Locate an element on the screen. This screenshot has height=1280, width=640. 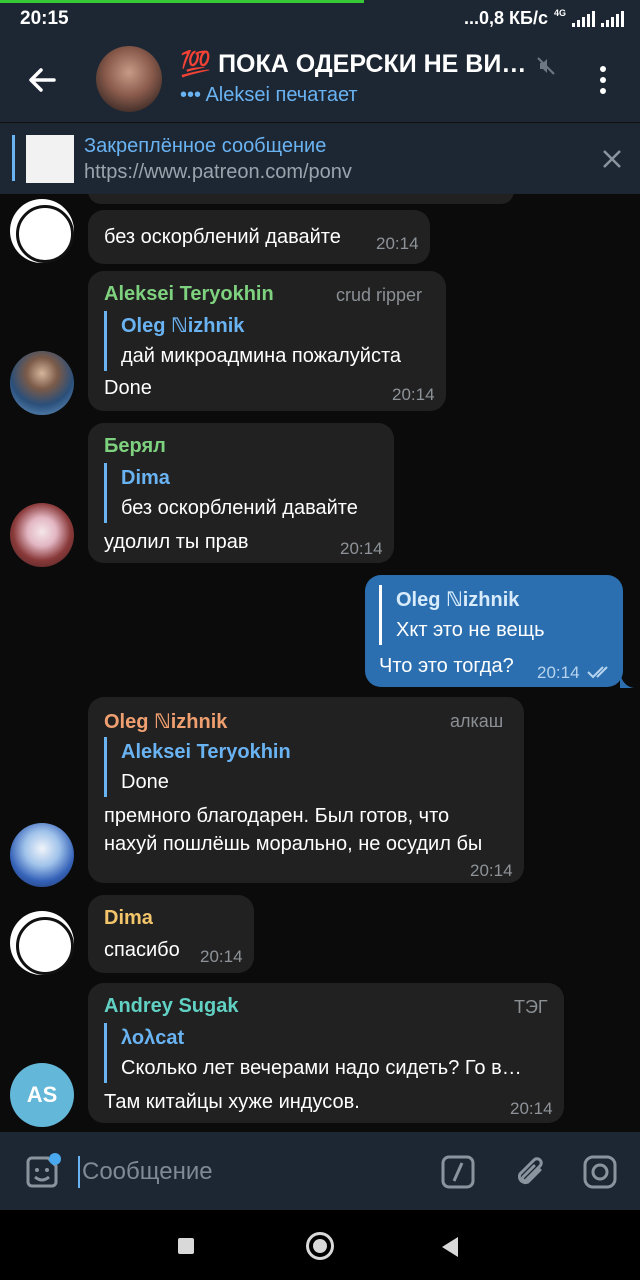
sender-tag: алкаш is located at coordinates (477, 721).